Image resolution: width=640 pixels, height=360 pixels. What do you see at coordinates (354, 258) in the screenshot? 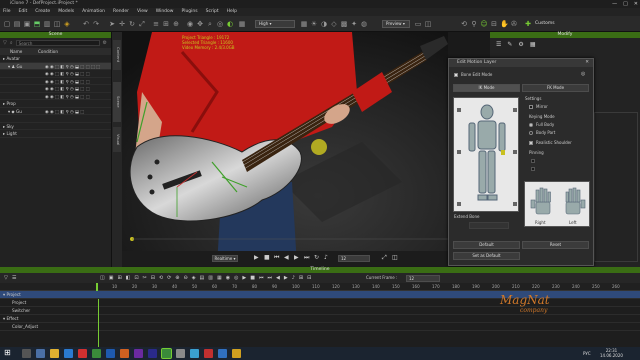
I see `frame-input: 12` at bounding box center [354, 258].